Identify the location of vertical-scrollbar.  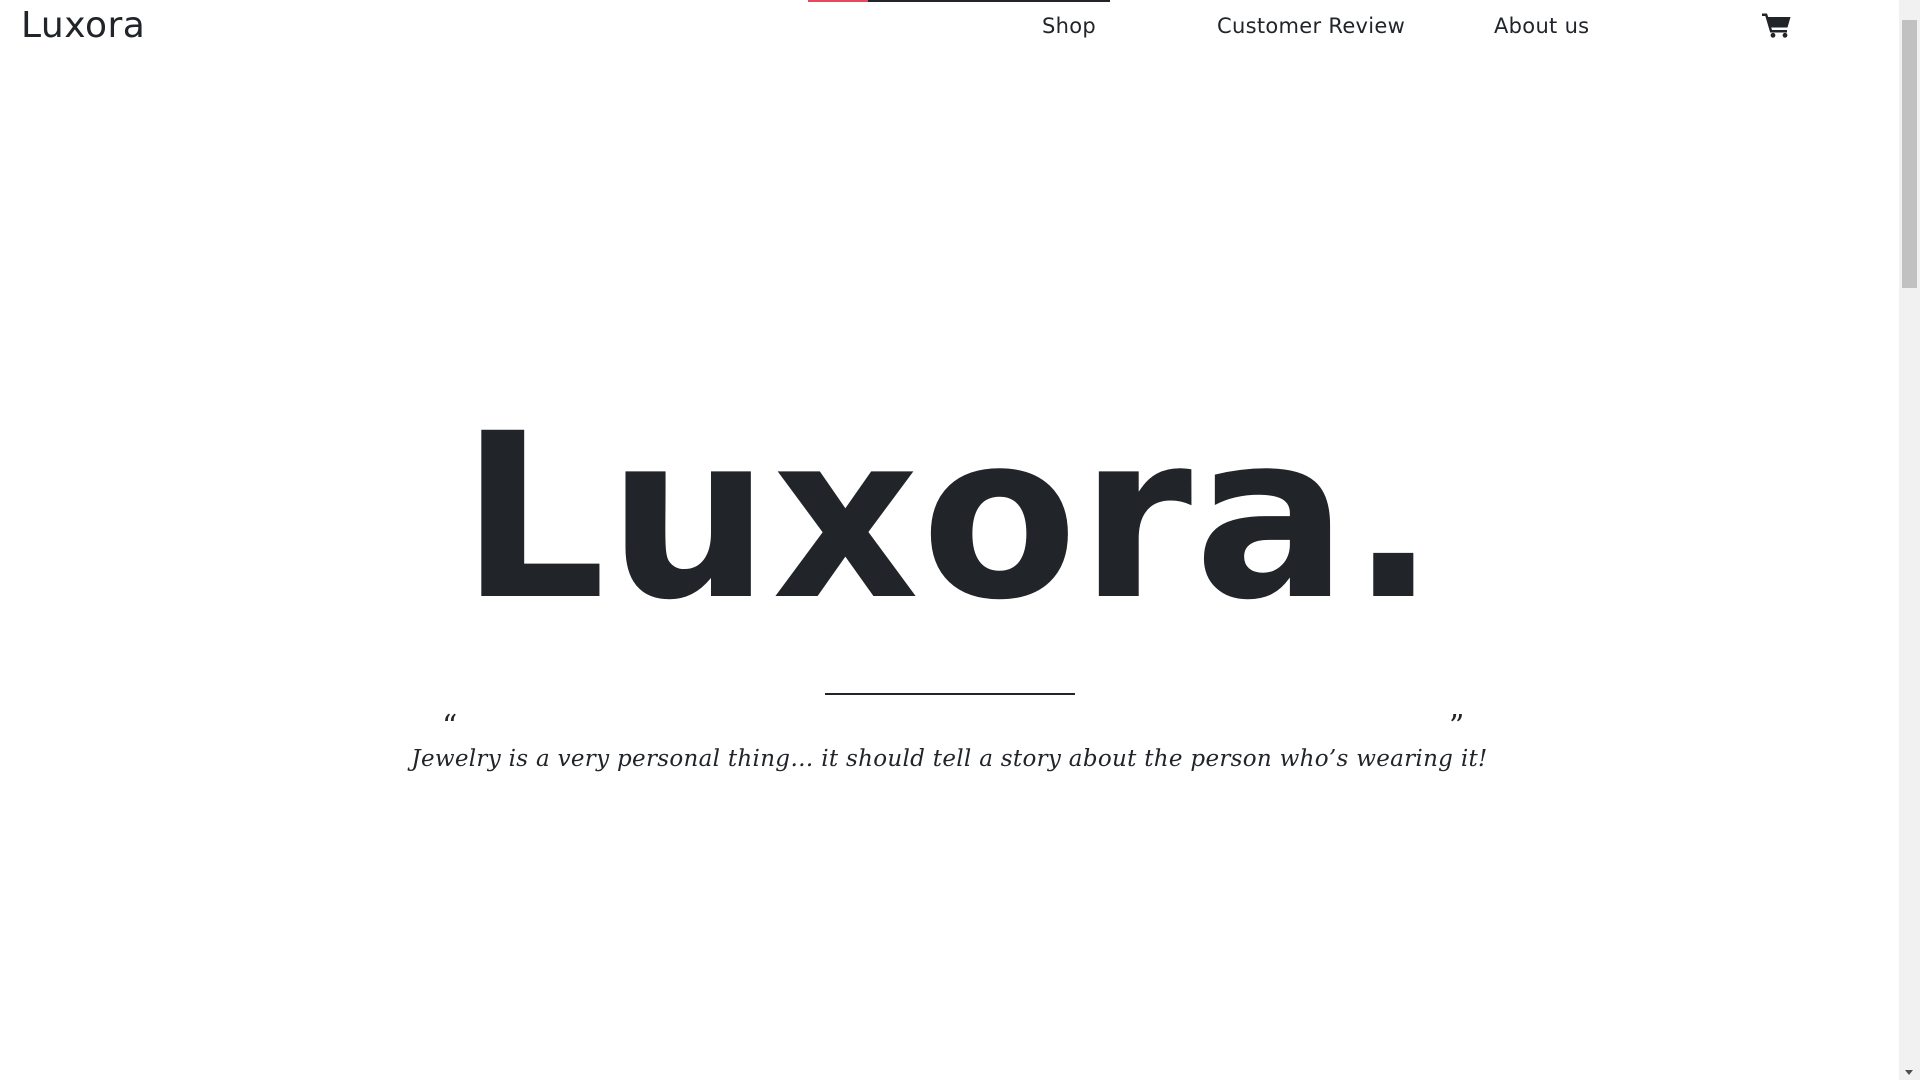
(1909, 540).